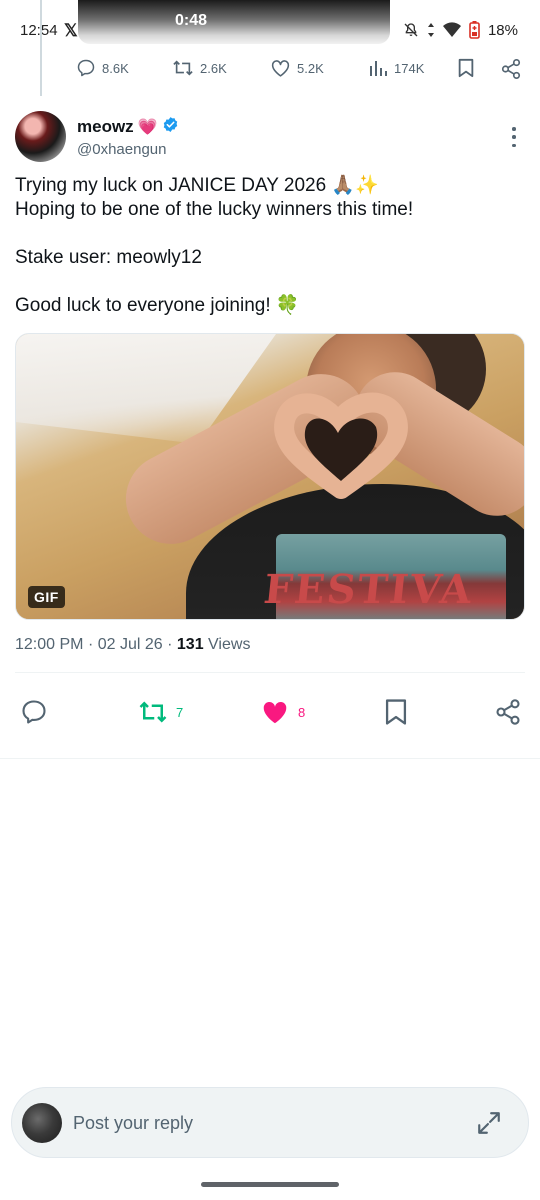 Image resolution: width=540 pixels, height=1200 pixels. Describe the element at coordinates (115, 68) in the screenshot. I see `parent-reply-count: 8.6K` at that location.